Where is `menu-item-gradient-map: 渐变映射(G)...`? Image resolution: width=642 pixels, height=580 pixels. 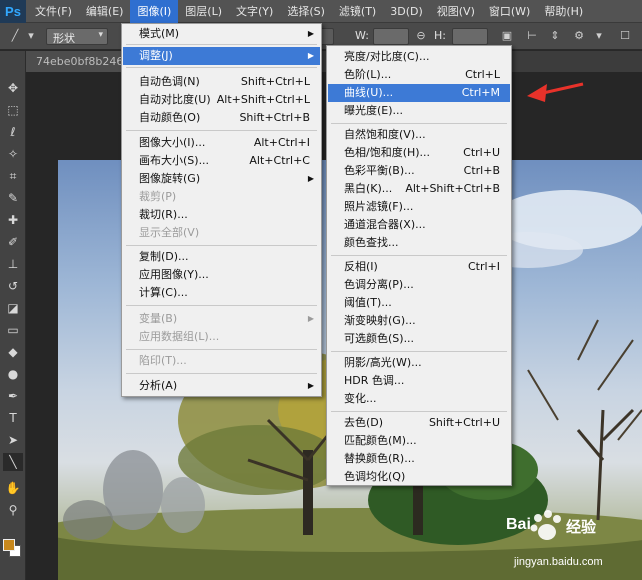 menu-item-gradient-map: 渐变映射(G)... is located at coordinates (419, 321).